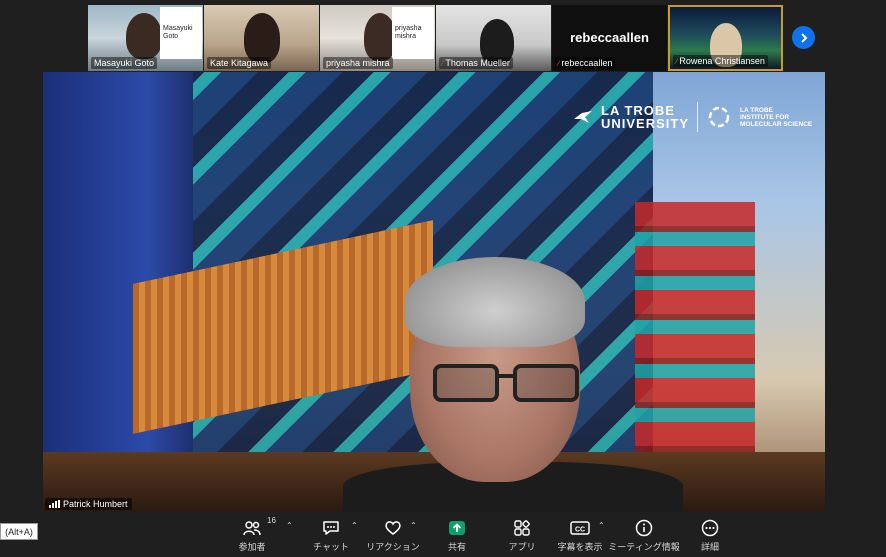 Image resolution: width=886 pixels, height=557 pixels. What do you see at coordinates (495, 302) in the screenshot?
I see `speaker-hair` at bounding box center [495, 302].